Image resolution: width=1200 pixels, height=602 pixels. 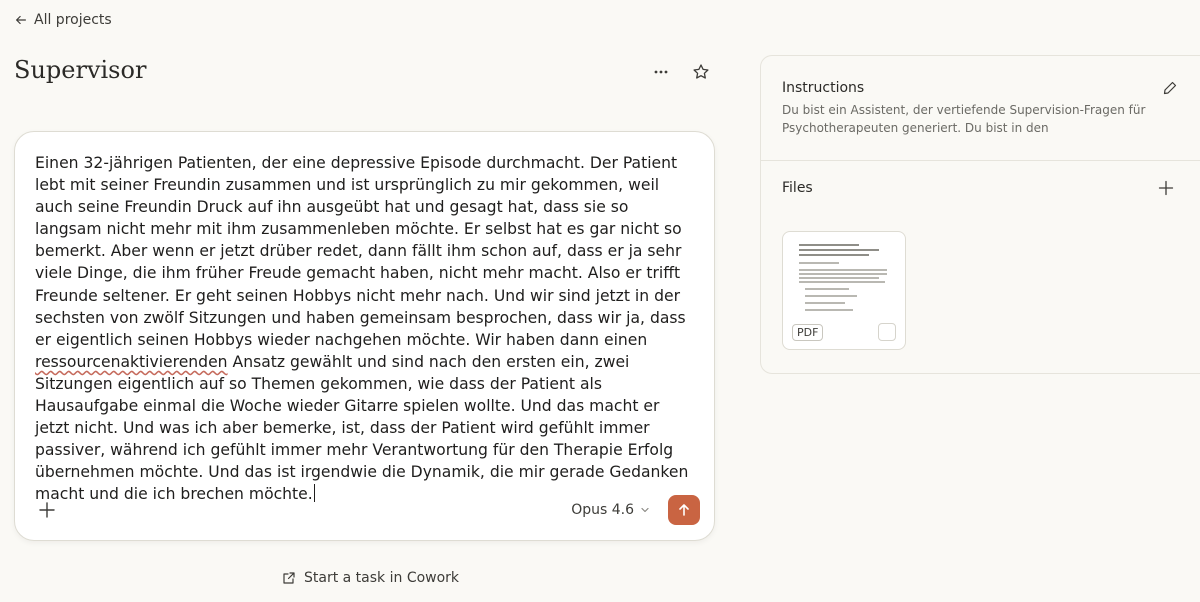 What do you see at coordinates (289, 578) in the screenshot?
I see `external-link-icon` at bounding box center [289, 578].